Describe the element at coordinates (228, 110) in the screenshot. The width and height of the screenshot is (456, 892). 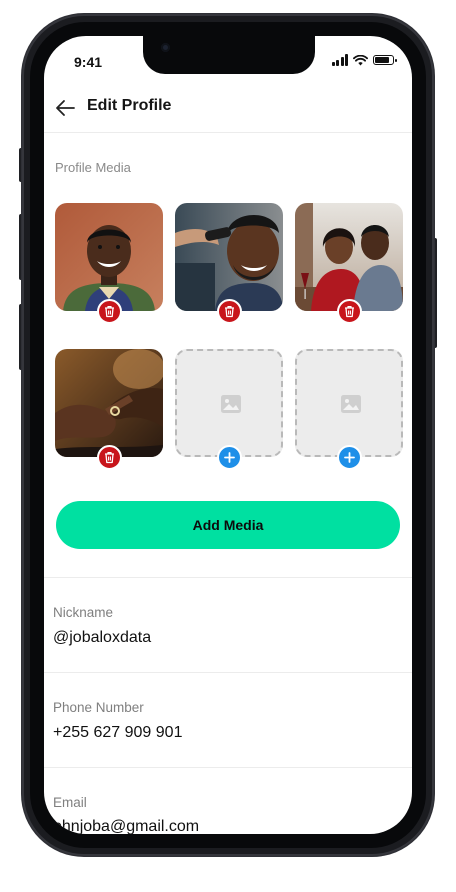
I see `header: Edit Profile` at that location.